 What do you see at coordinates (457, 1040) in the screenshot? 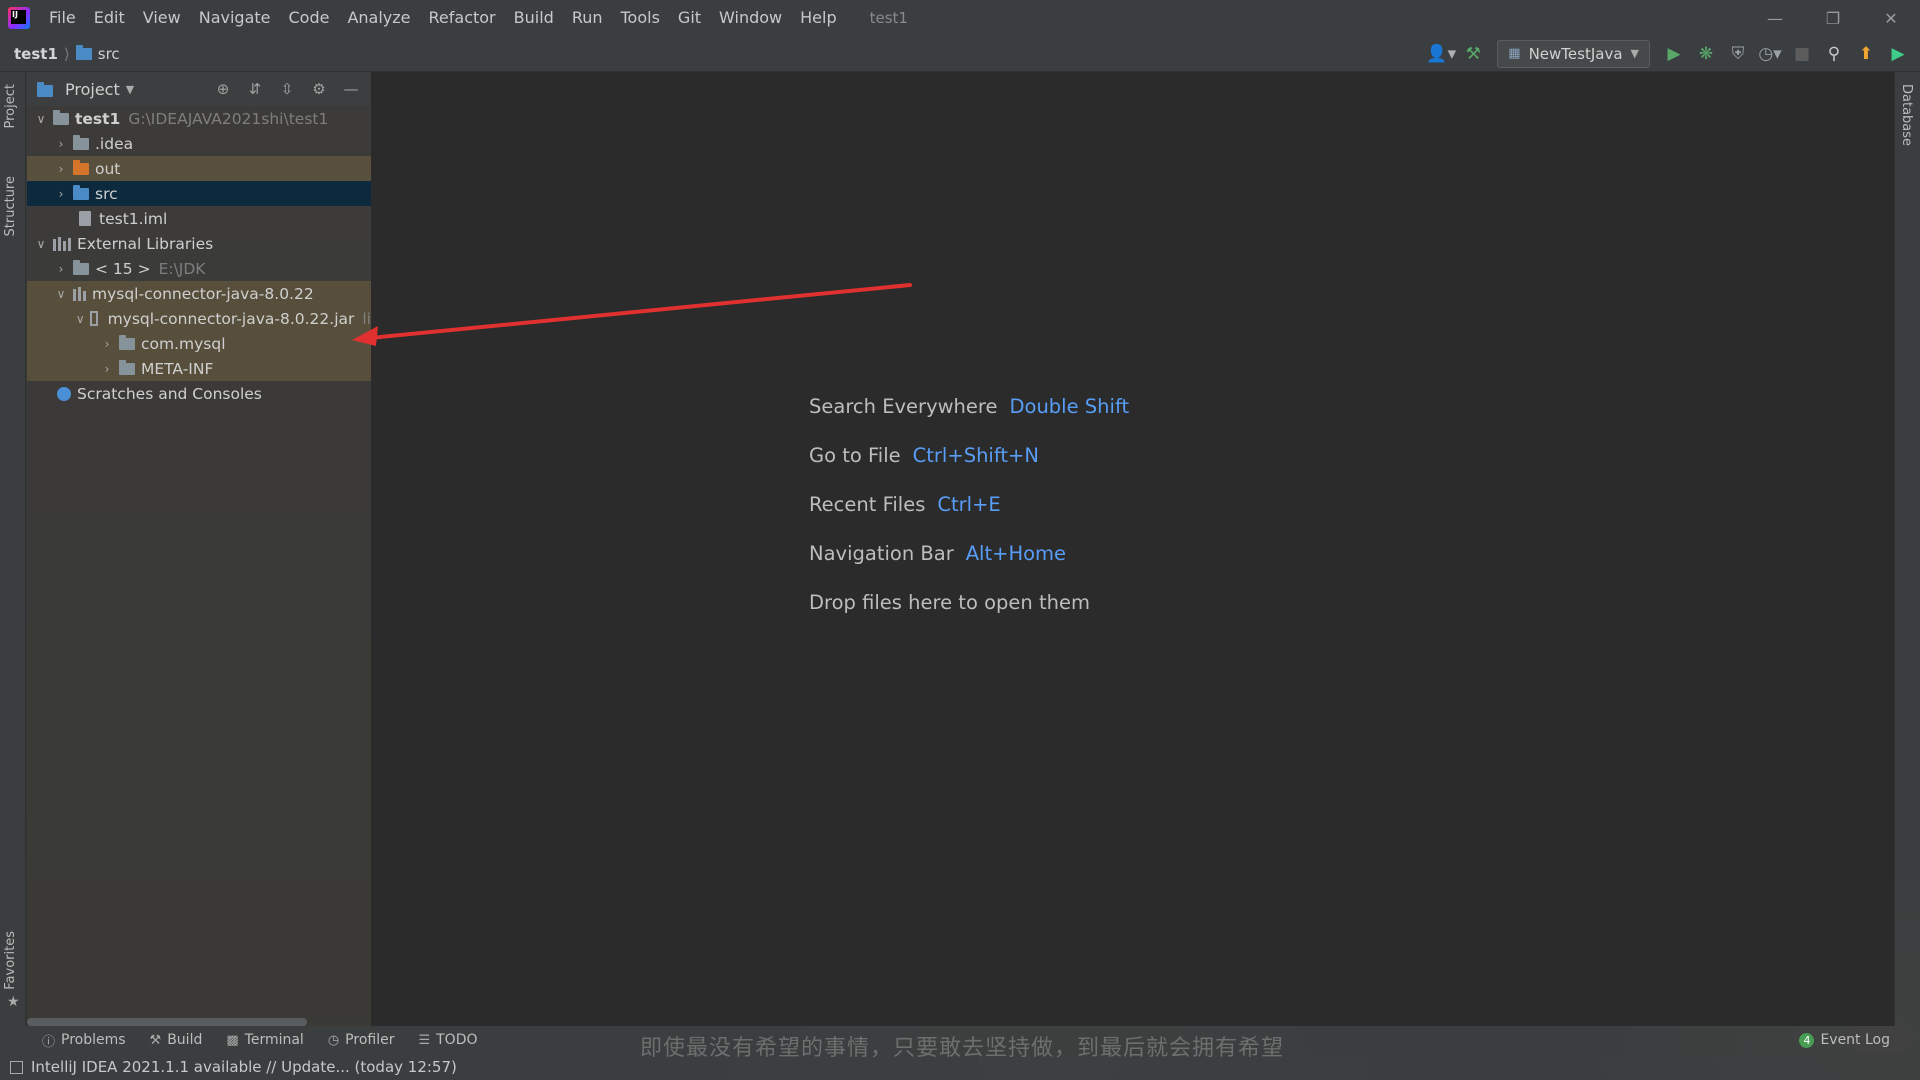
I see `tab-label: TODO` at bounding box center [457, 1040].